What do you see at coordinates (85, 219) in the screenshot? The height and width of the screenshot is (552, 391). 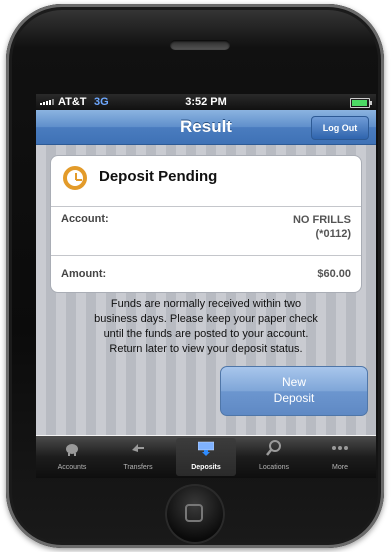 I see `account-label: Account:` at bounding box center [85, 219].